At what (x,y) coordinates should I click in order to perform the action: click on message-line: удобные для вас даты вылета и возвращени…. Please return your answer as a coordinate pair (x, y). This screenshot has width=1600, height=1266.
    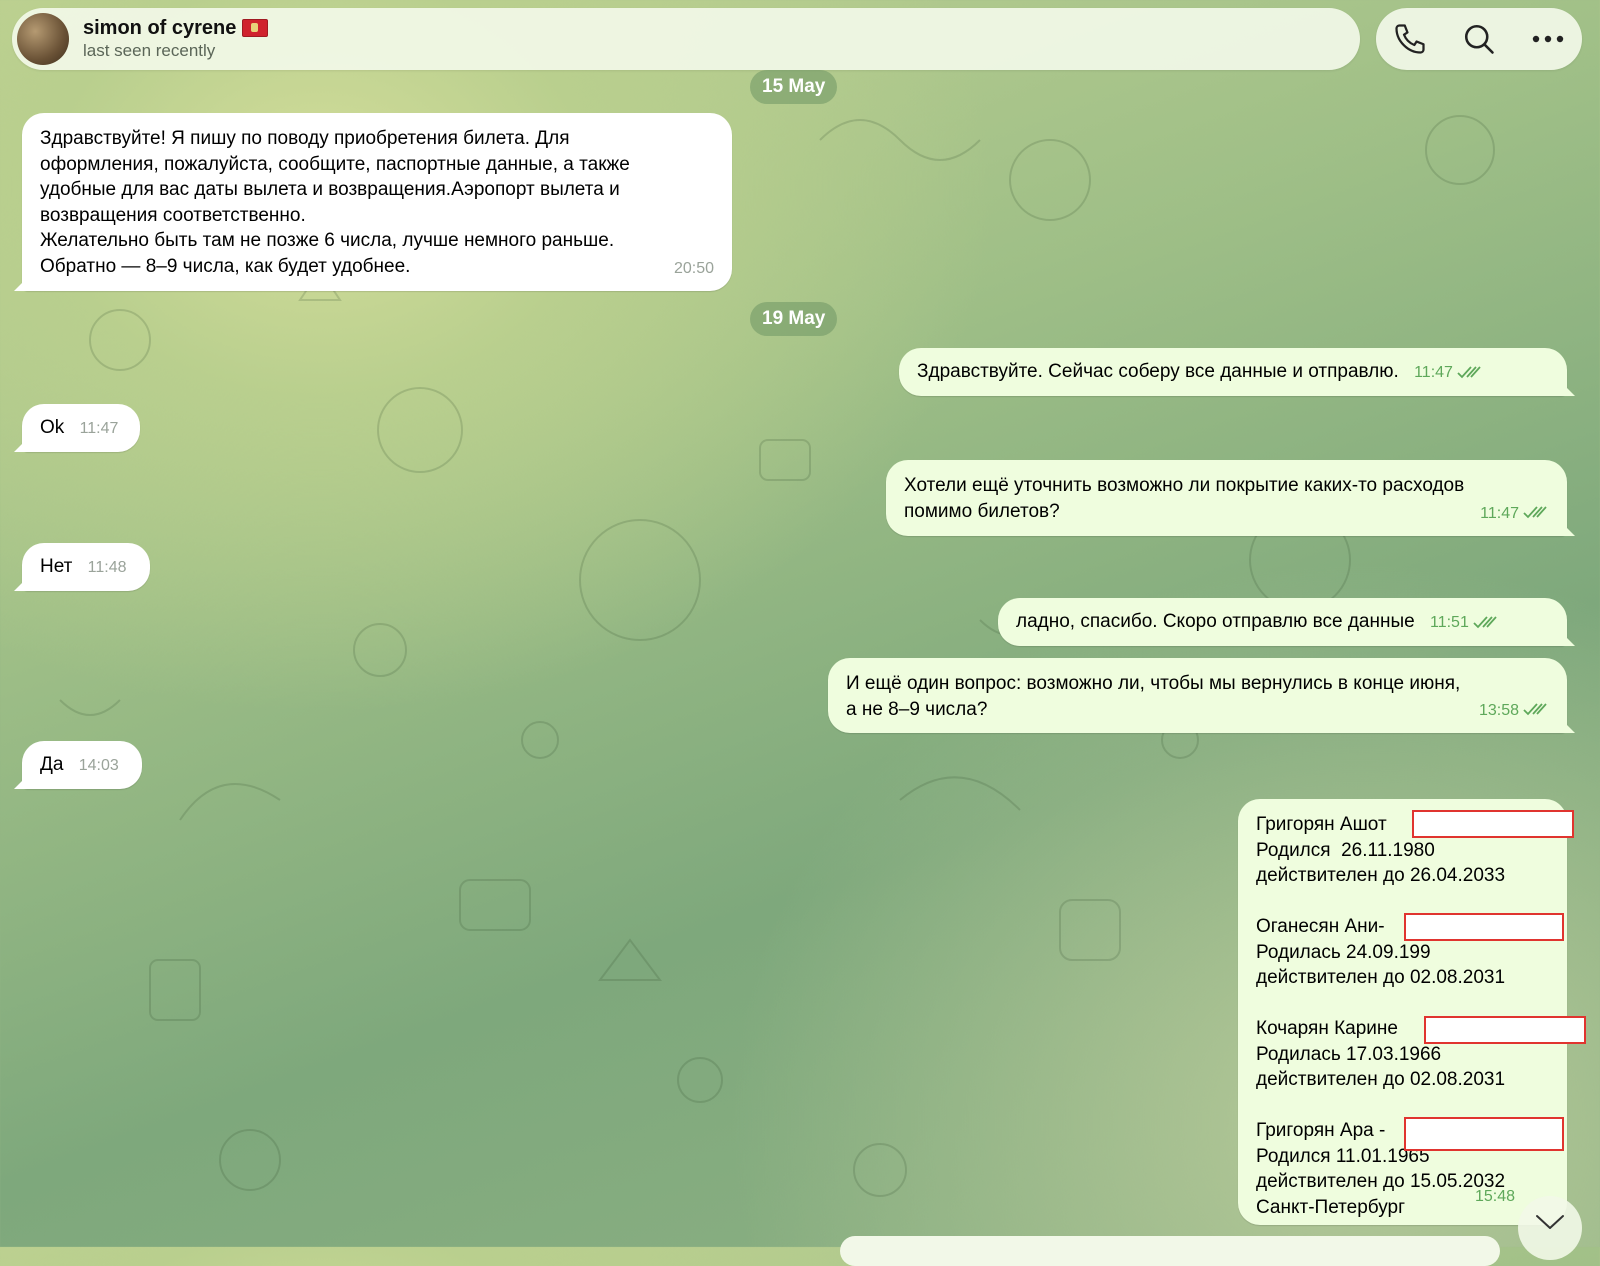
    Looking at the image, I should click on (330, 189).